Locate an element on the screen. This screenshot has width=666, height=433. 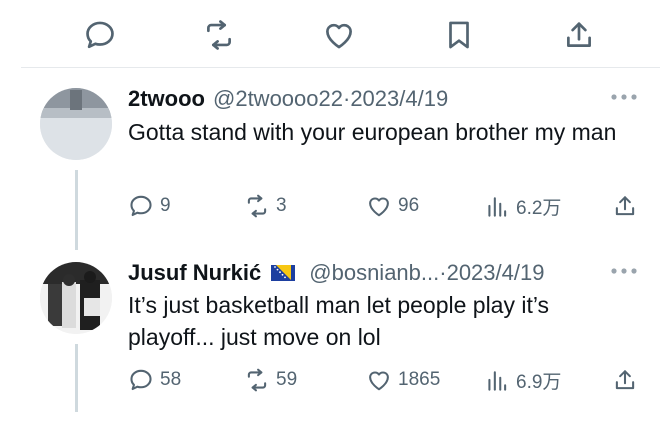
repost-metric: 3 is located at coordinates (265, 206).